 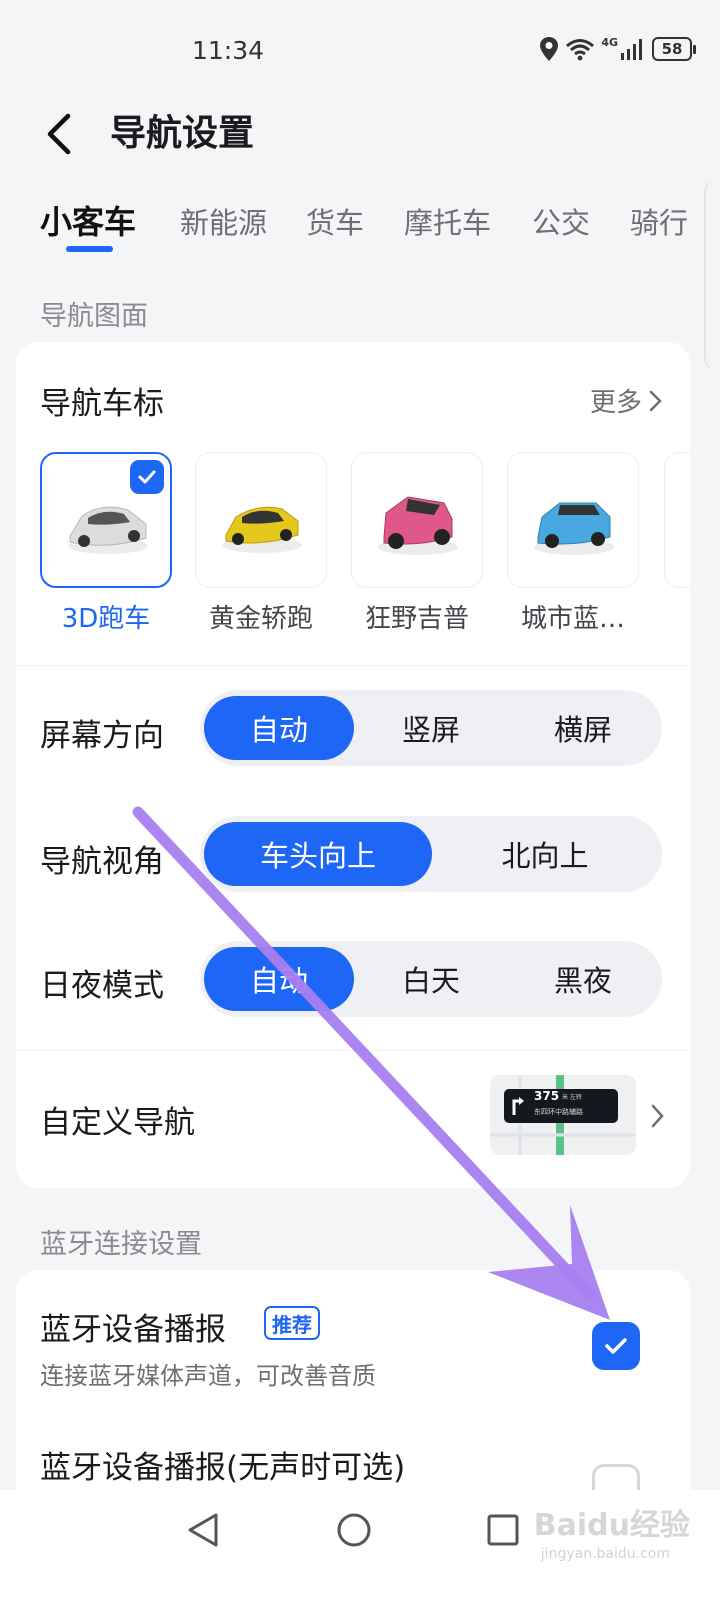 I want to click on vehicle-option-gold-coupe, so click(x=261, y=520).